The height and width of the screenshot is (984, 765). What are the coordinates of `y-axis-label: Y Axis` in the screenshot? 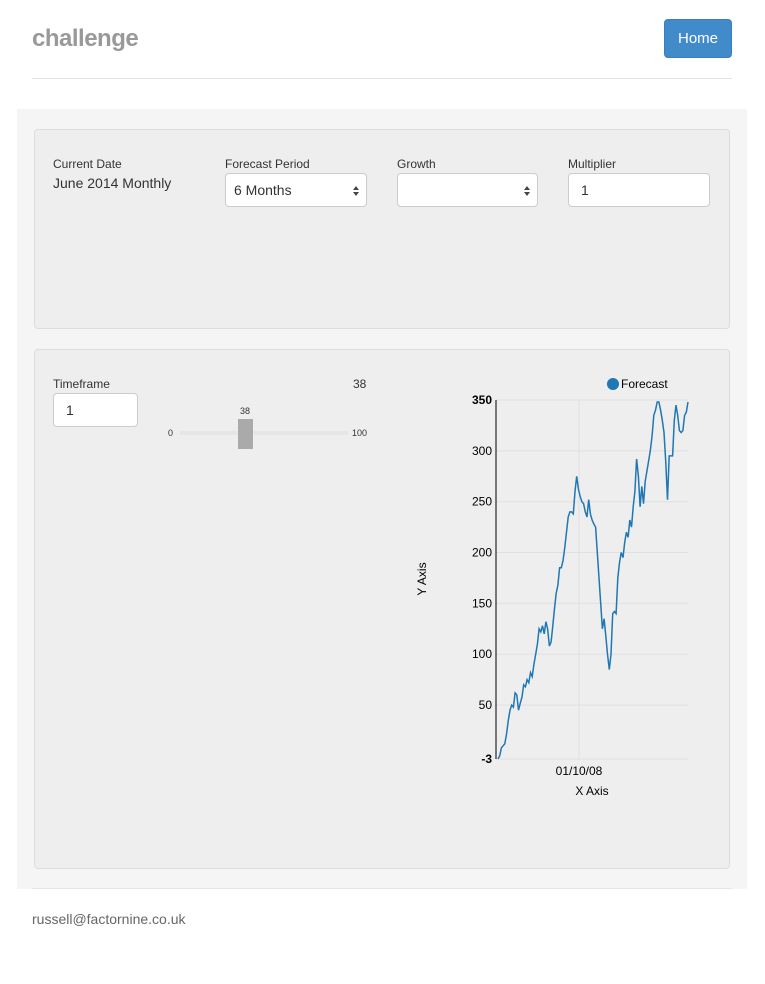 It's located at (422, 578).